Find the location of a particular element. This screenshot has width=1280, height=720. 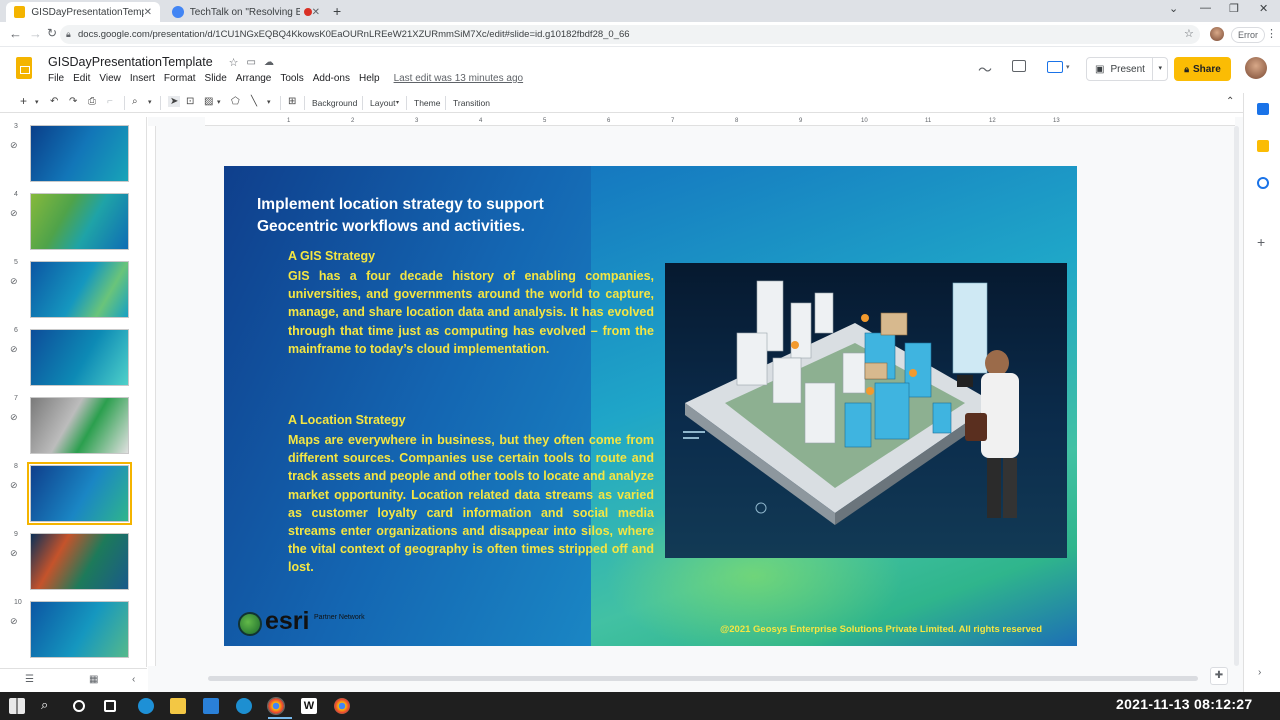

text-box-icon: ⊡ is located at coordinates (190, 101).